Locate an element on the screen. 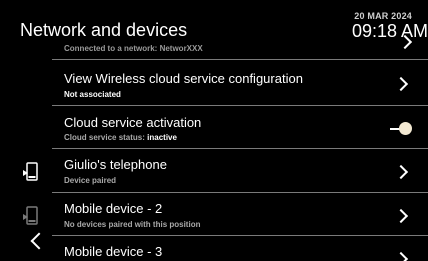  row-subtitle: Not associated is located at coordinates (92, 94).